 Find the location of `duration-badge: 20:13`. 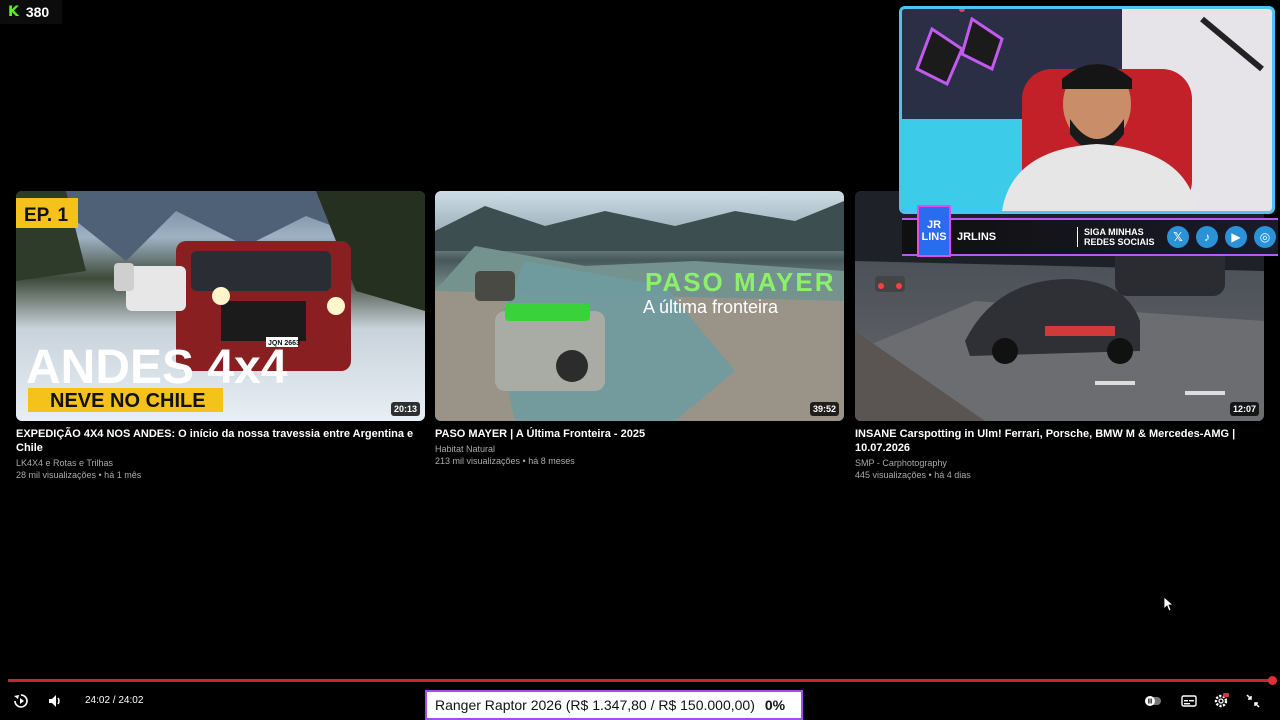

duration-badge: 20:13 is located at coordinates (405, 409).